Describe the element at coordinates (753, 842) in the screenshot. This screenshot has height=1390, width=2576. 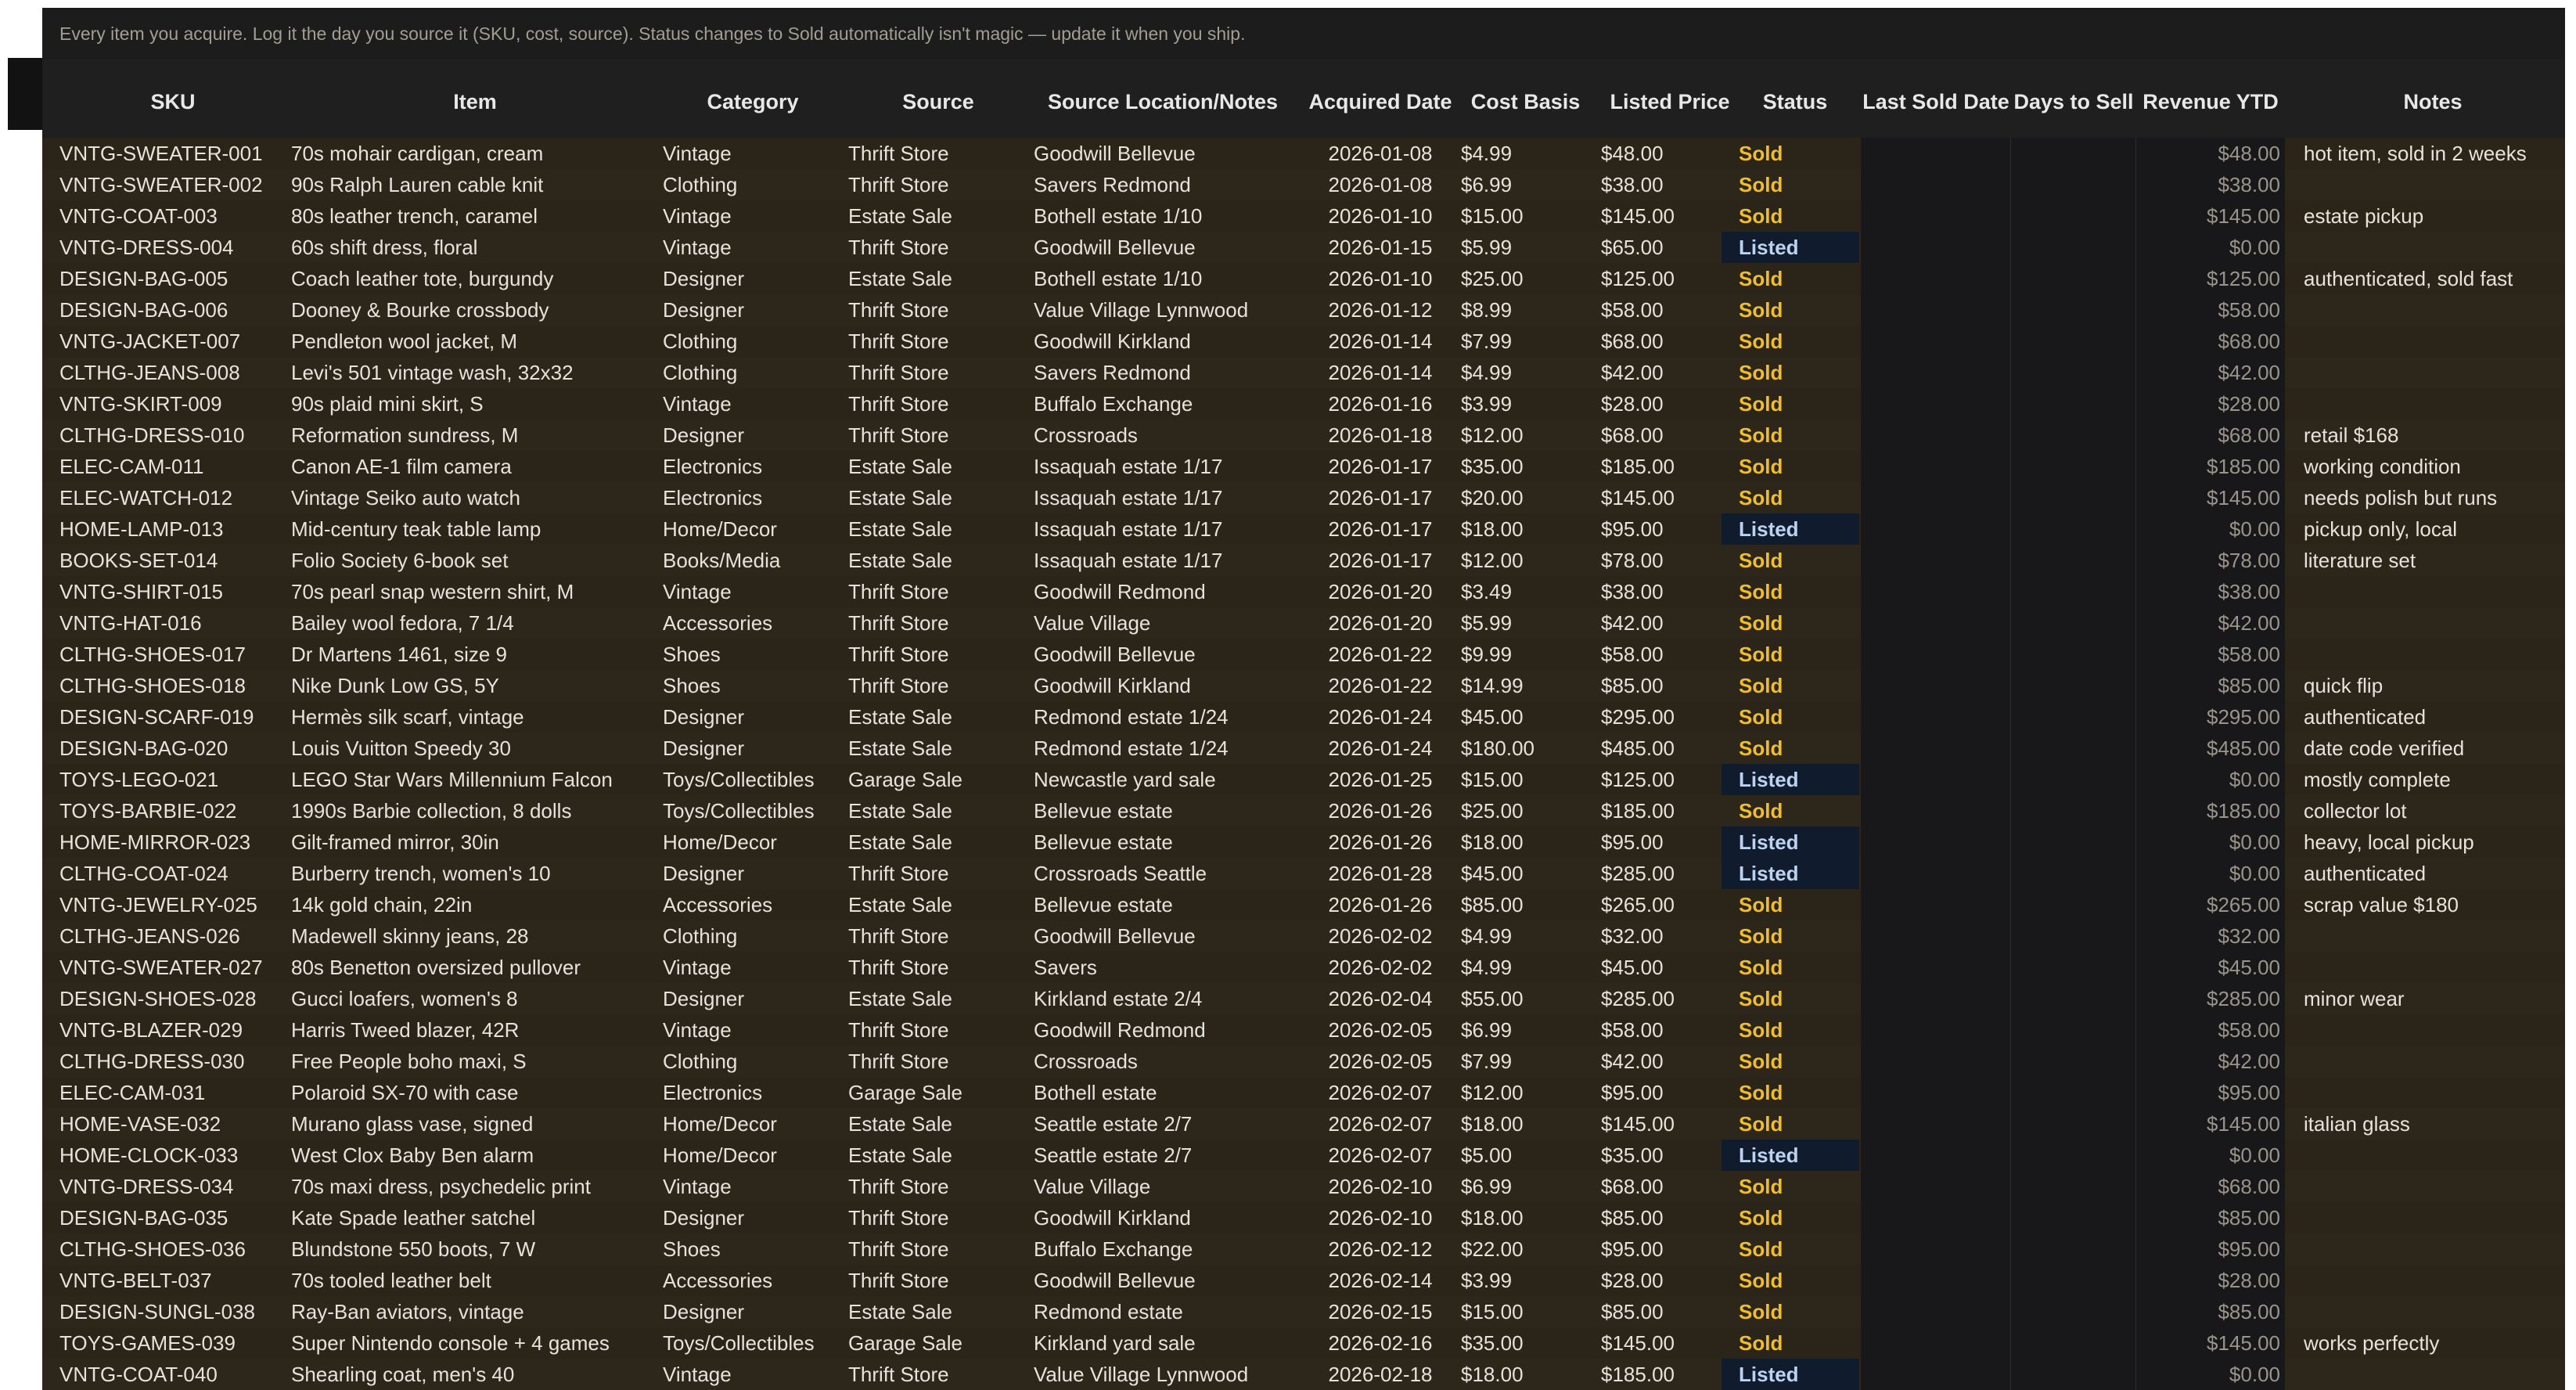
I see `category-cell: Home/Decor` at that location.